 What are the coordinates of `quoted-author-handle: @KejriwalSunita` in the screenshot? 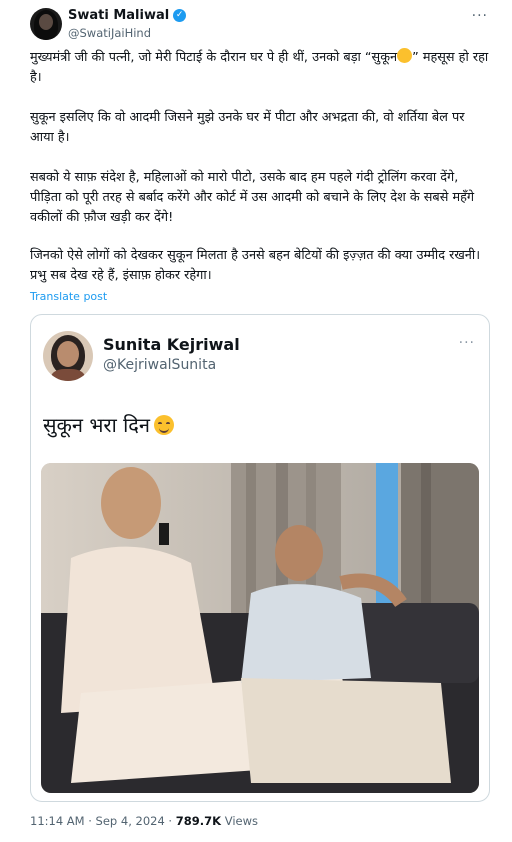 It's located at (159, 365).